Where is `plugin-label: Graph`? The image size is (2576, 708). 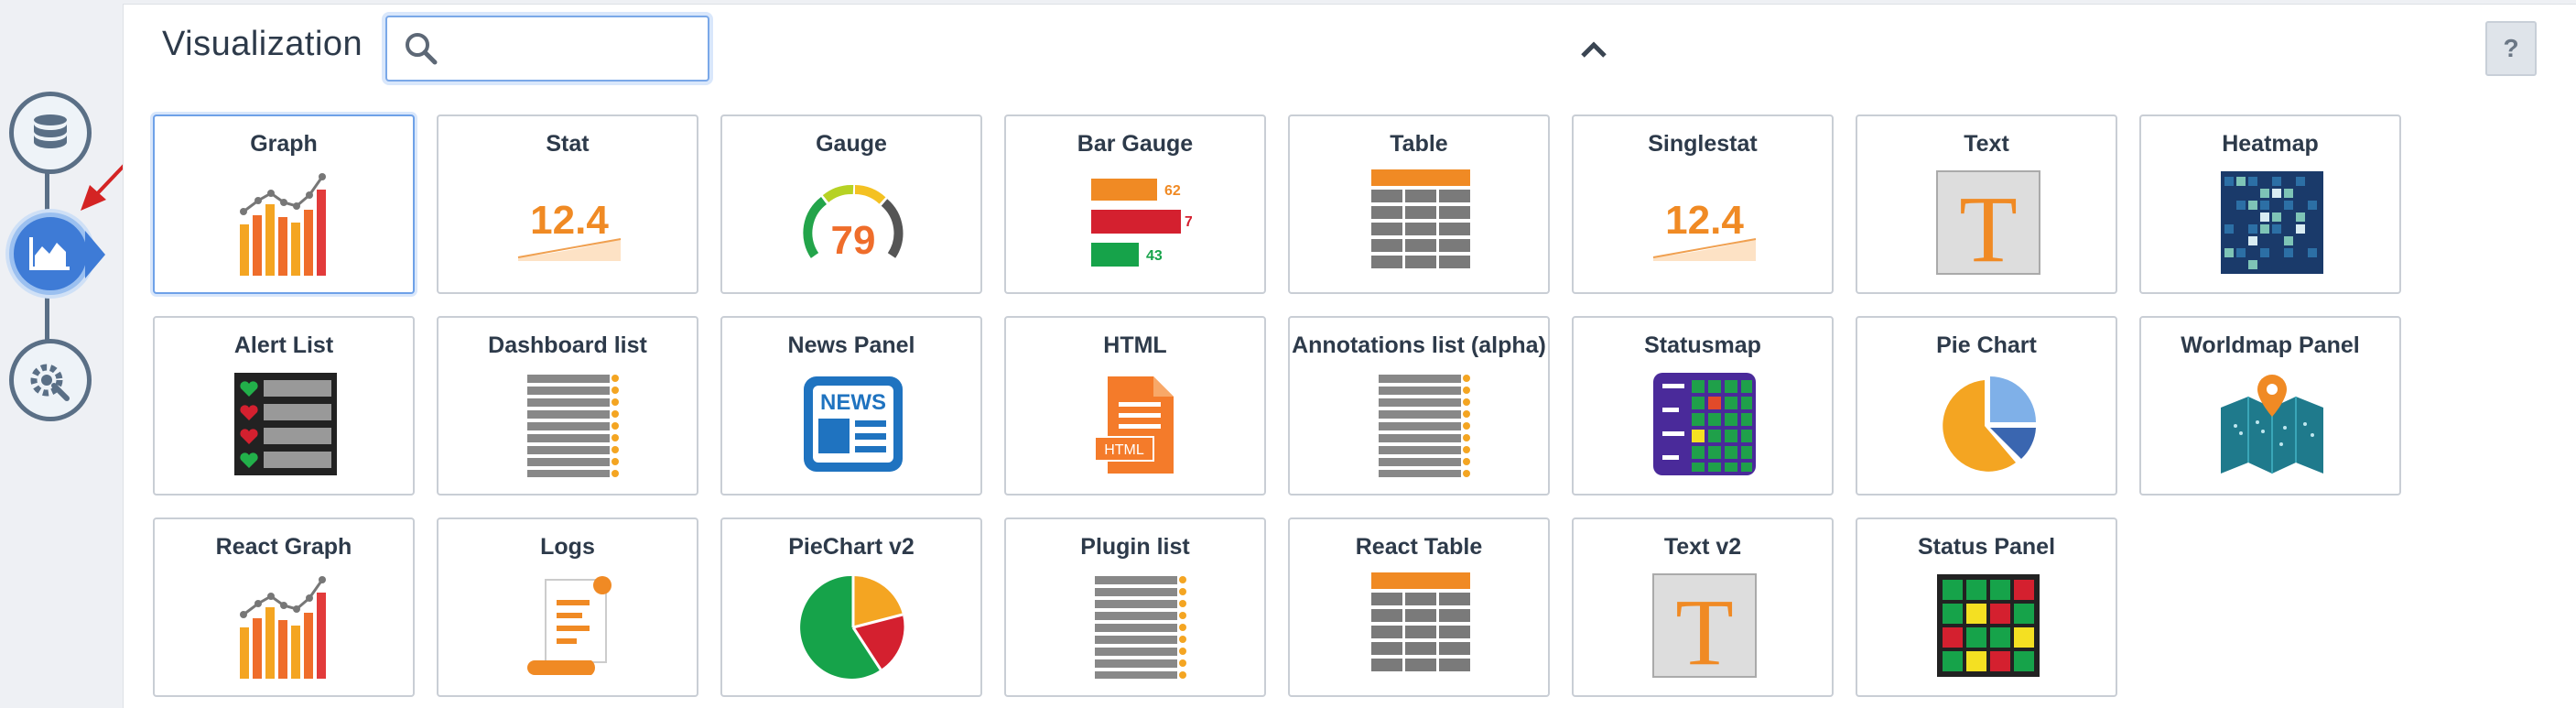 plugin-label: Graph is located at coordinates (284, 144).